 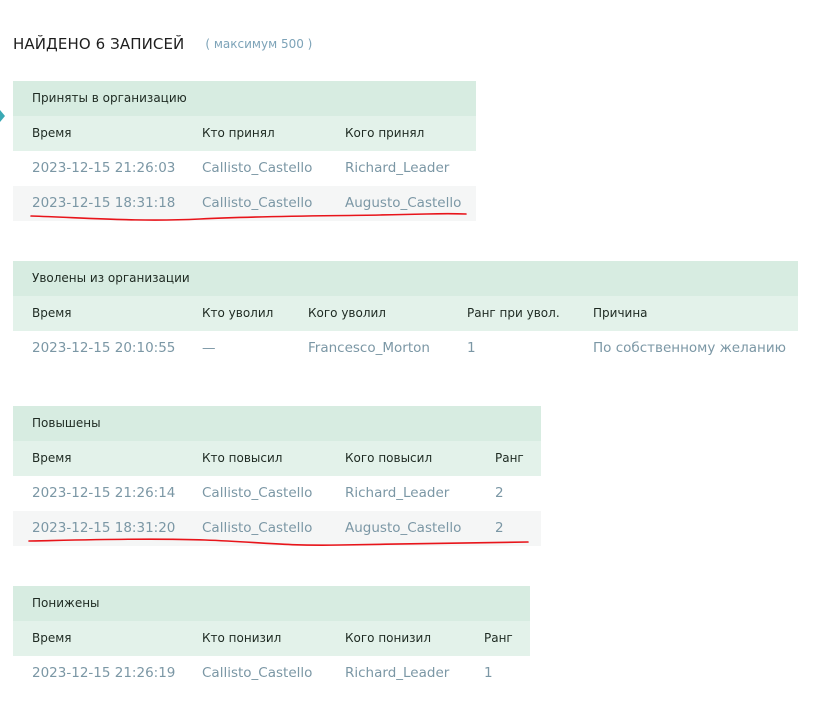 I want to click on column-header-whom-fired: Кого уволил, so click(x=347, y=313).